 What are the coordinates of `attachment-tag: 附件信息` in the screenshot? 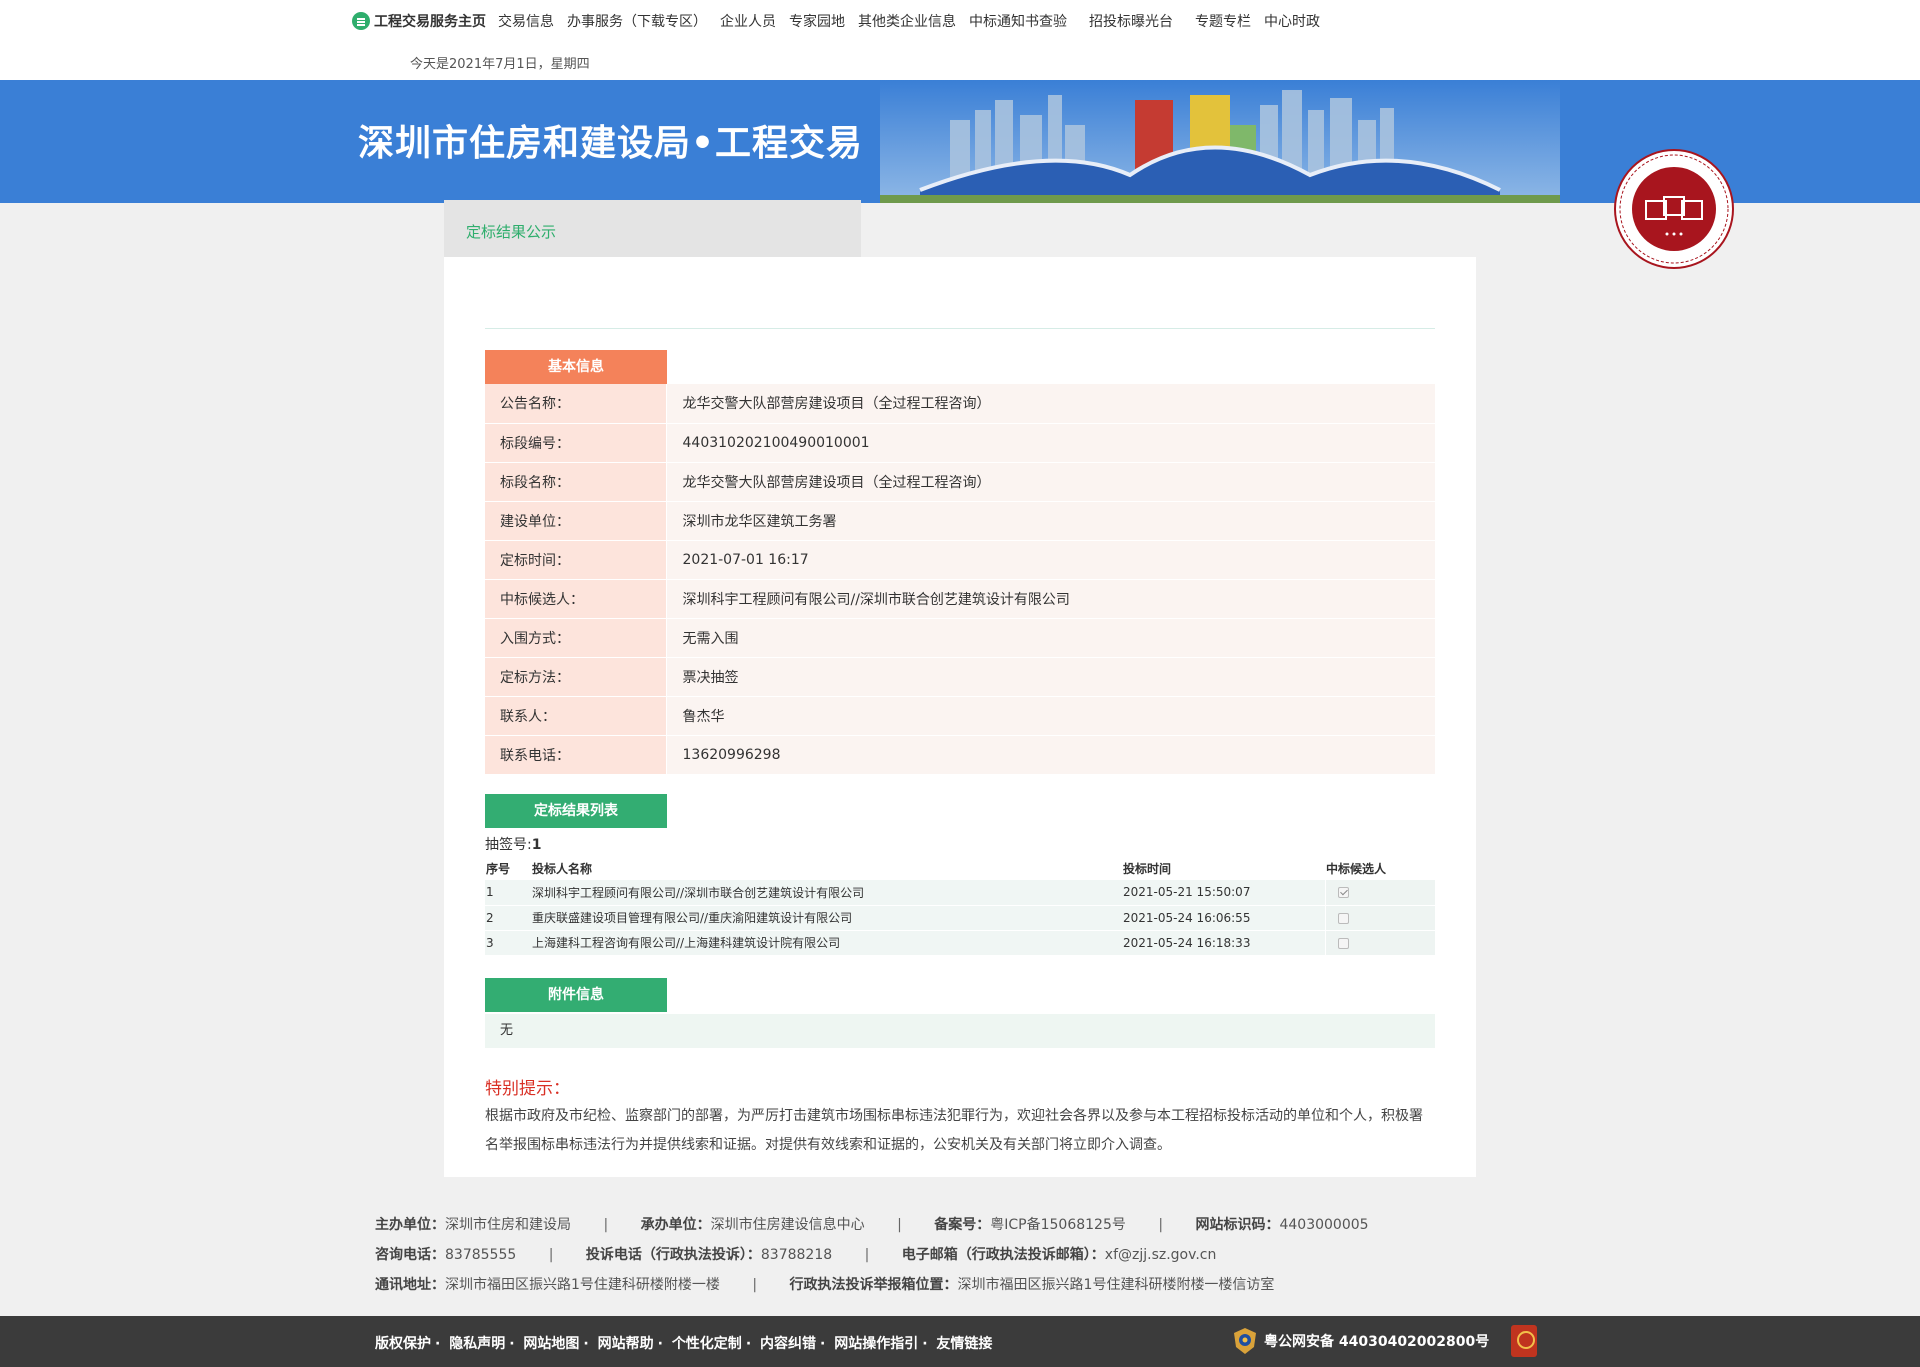 It's located at (576, 995).